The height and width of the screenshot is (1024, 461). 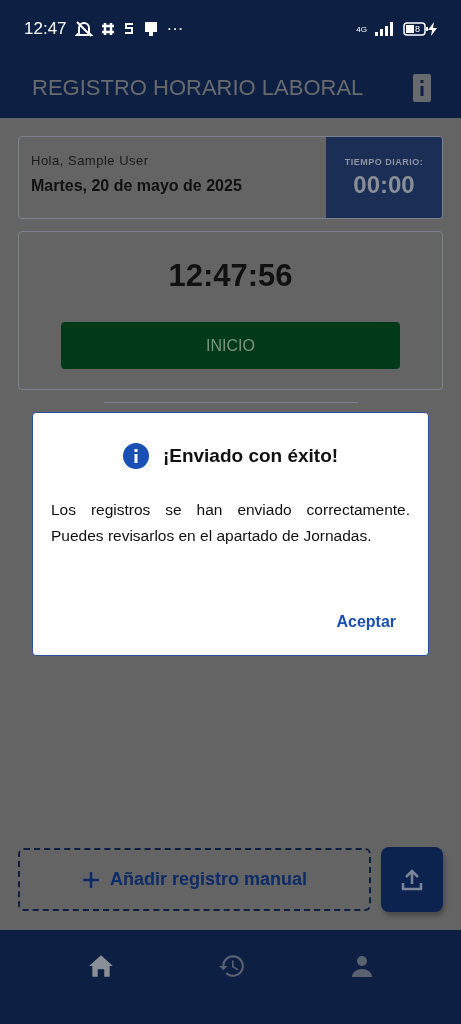 What do you see at coordinates (230, 345) in the screenshot?
I see `start-button: INICIO` at bounding box center [230, 345].